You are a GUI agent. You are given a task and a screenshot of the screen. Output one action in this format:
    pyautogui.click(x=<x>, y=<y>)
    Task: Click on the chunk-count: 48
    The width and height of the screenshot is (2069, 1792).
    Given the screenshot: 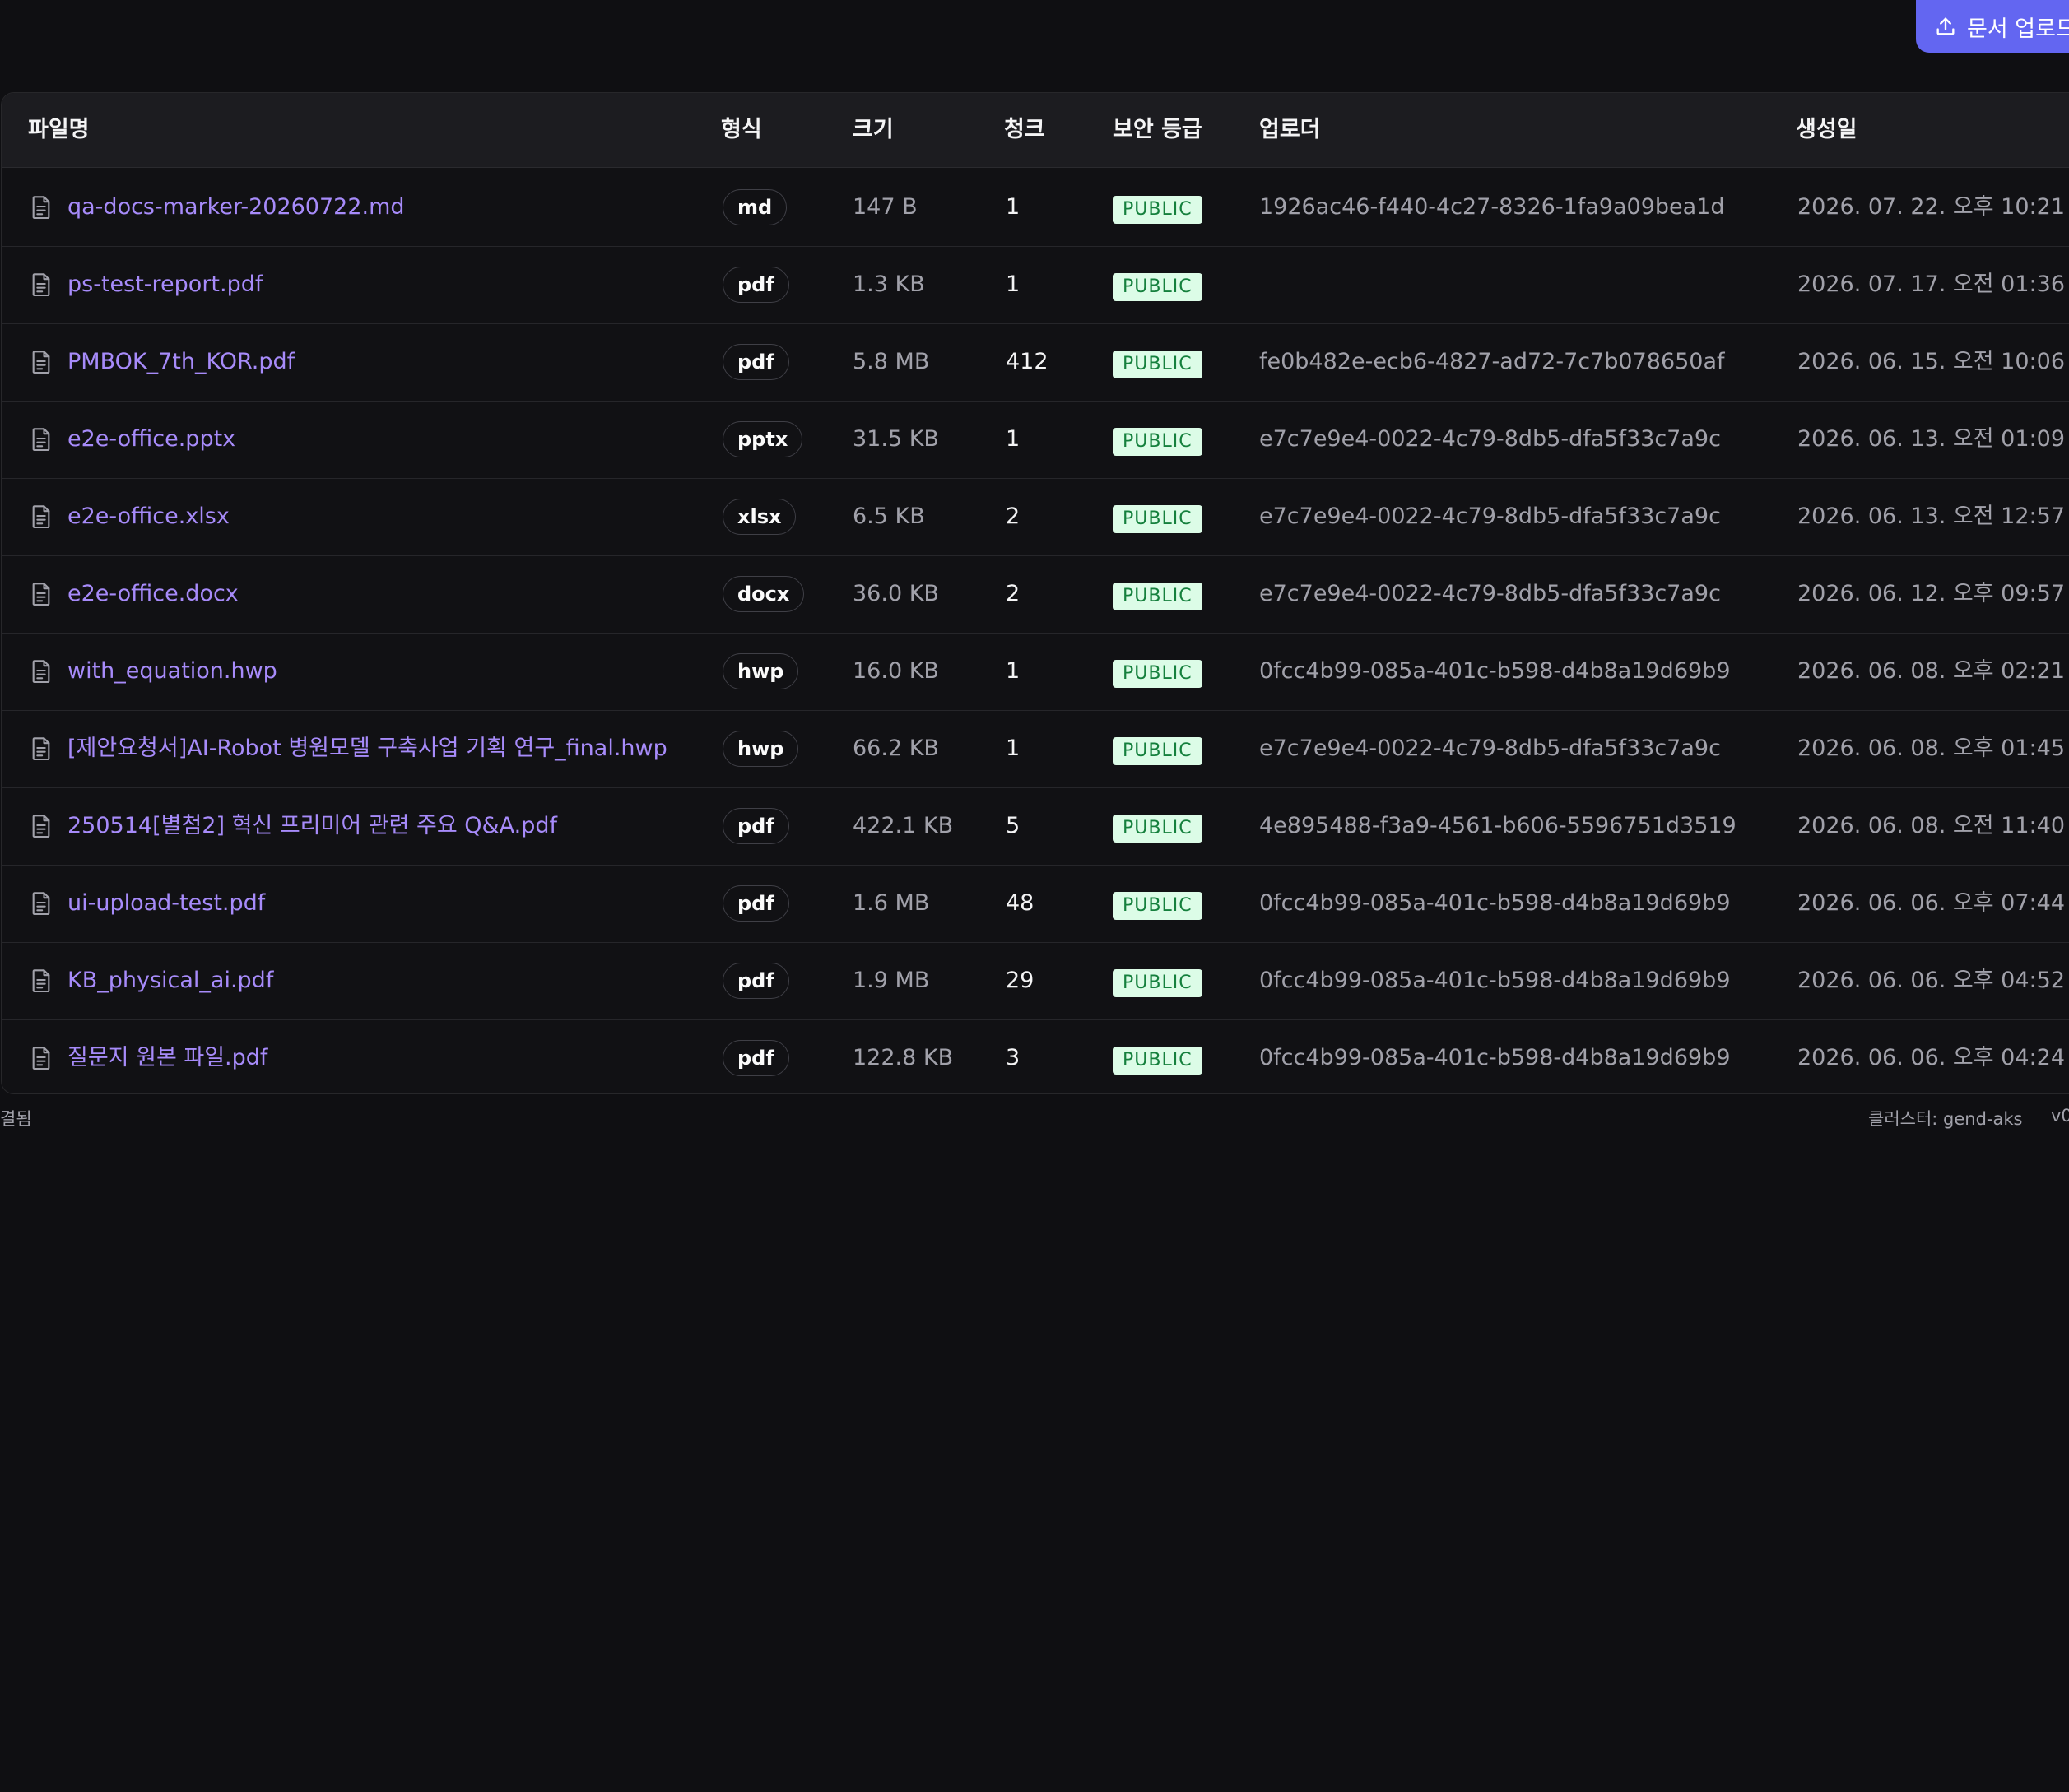 What is the action you would take?
    pyautogui.click(x=1020, y=903)
    